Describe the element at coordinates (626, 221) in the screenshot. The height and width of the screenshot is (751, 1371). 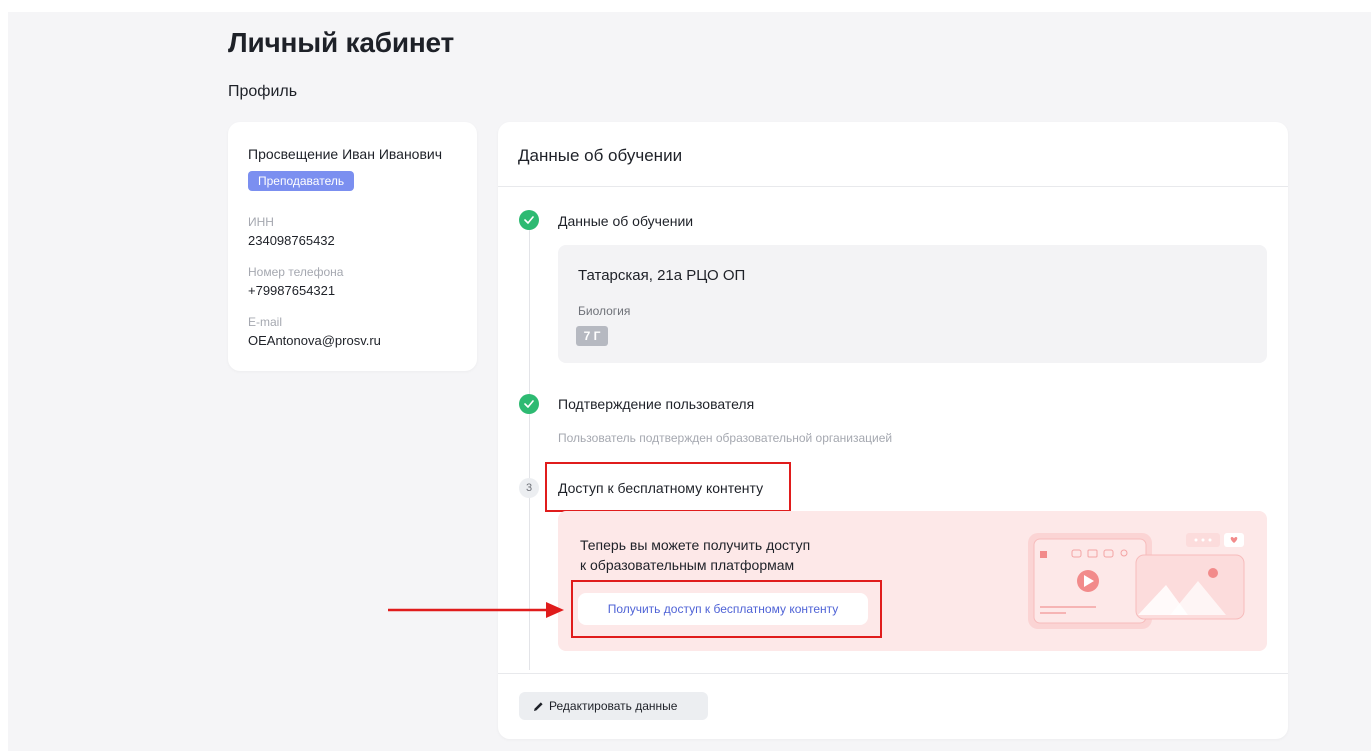
I see `step-education-title: Данные об обучении` at that location.